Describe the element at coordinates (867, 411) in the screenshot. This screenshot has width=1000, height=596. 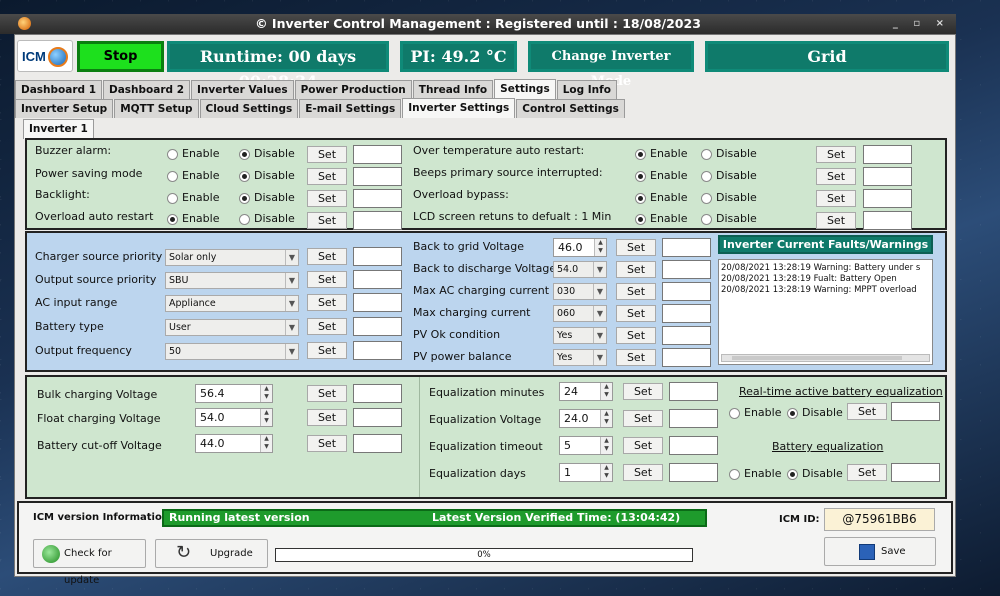
I see `realtime-eq-set-button: Set` at that location.